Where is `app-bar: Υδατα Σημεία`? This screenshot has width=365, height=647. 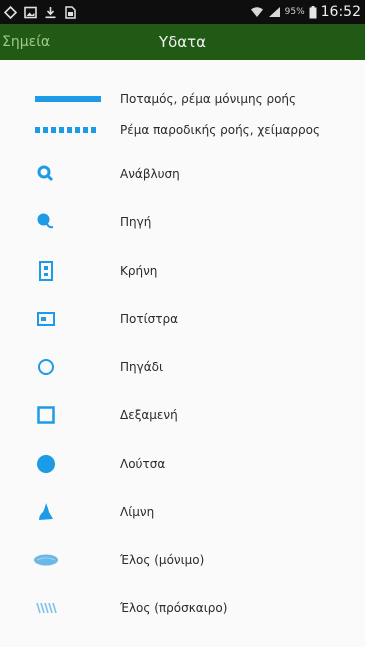
app-bar: Υδατα Σημεία is located at coordinates (182, 42).